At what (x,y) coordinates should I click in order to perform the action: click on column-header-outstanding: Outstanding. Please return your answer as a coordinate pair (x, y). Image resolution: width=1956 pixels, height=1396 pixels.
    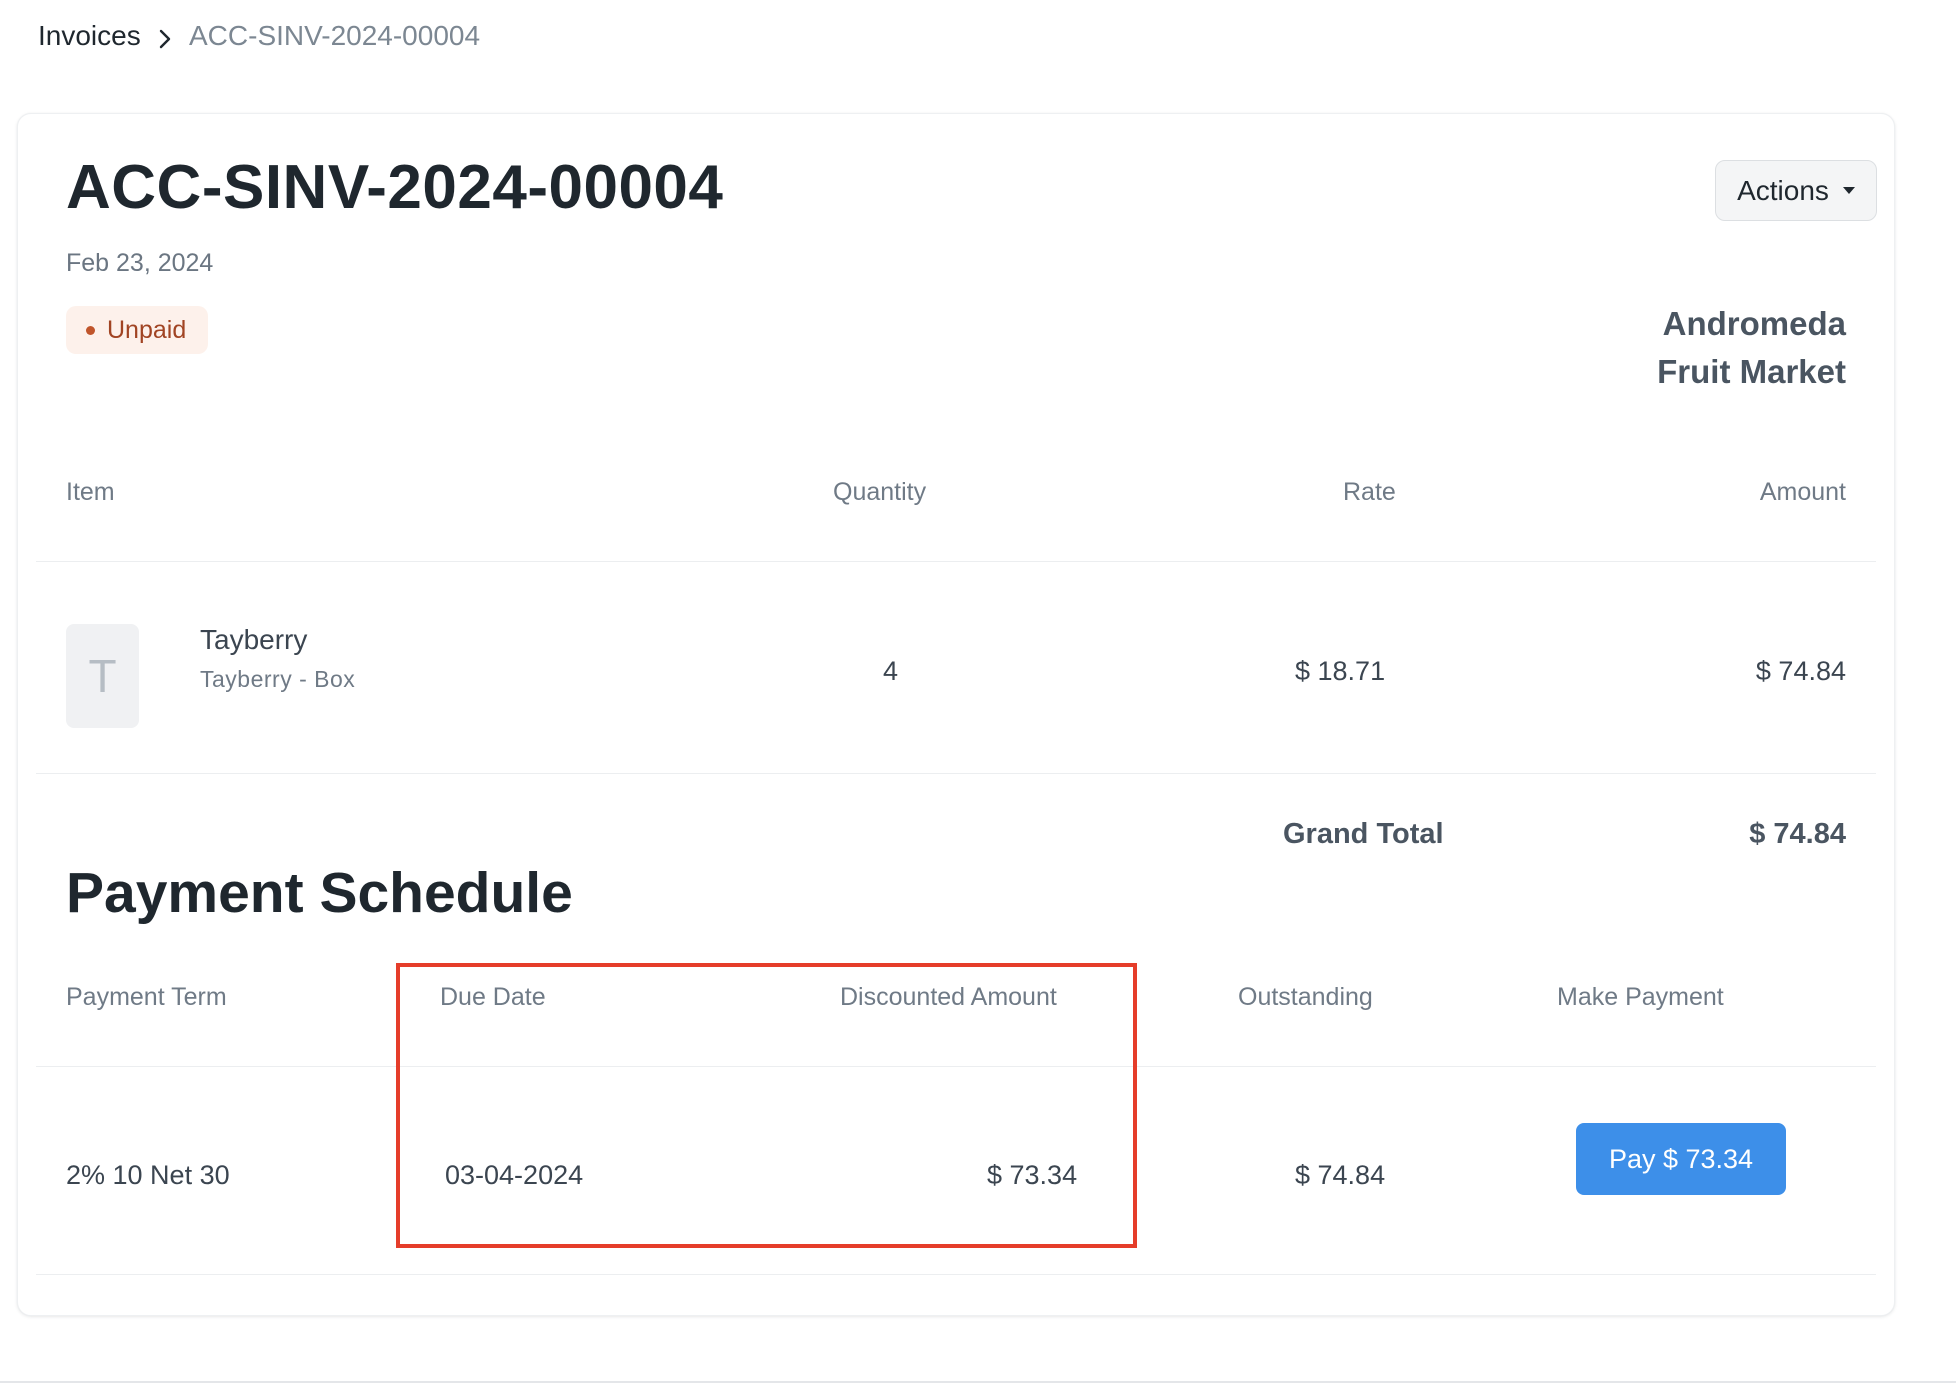
    Looking at the image, I should click on (1305, 997).